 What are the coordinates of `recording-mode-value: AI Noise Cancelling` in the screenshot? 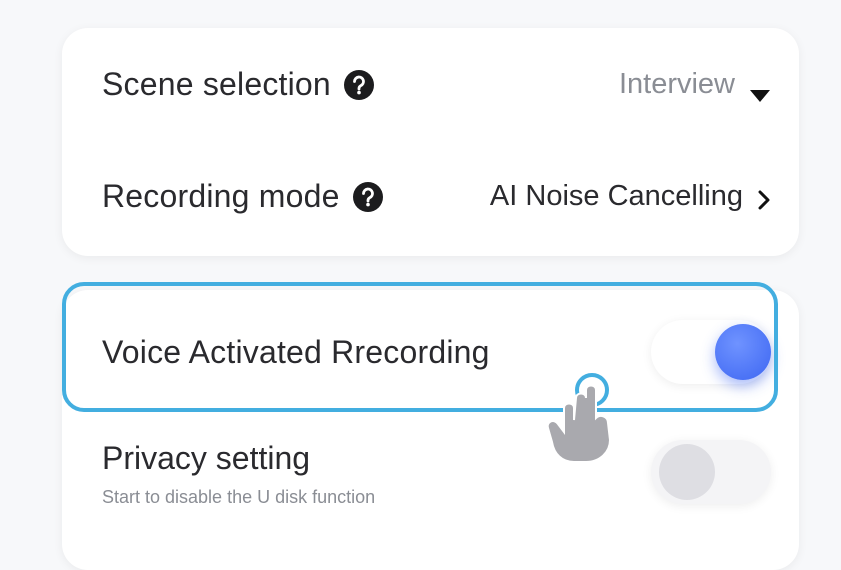 It's located at (616, 196).